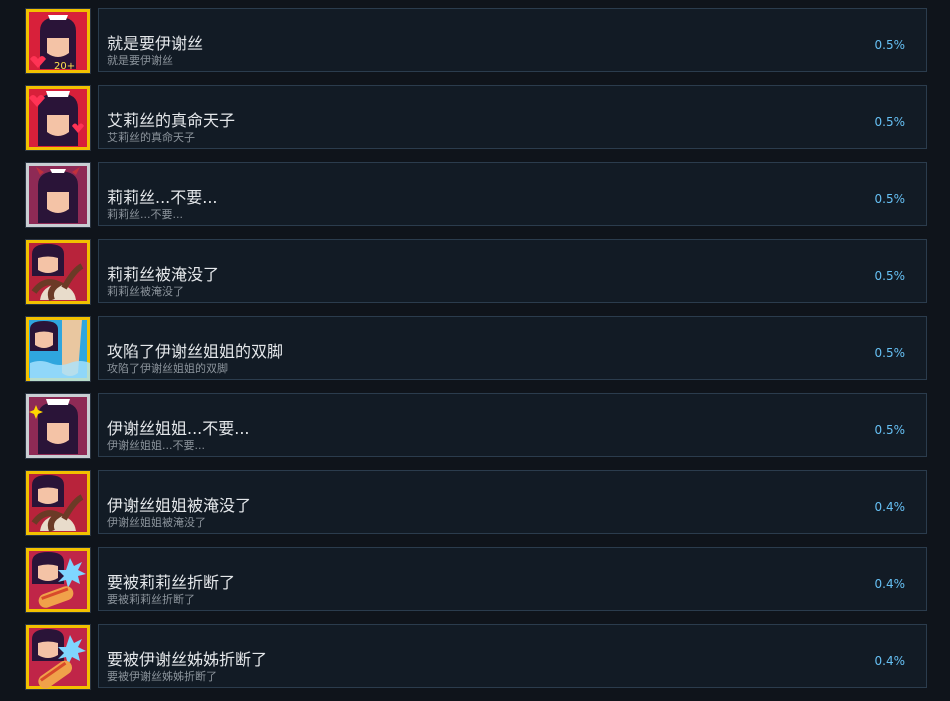  I want to click on achievement-row: 攻陷了伊谢丝姐姐的双脚 攻陷了伊谢丝姐姐的双脚 0.5%, so click(476, 349).